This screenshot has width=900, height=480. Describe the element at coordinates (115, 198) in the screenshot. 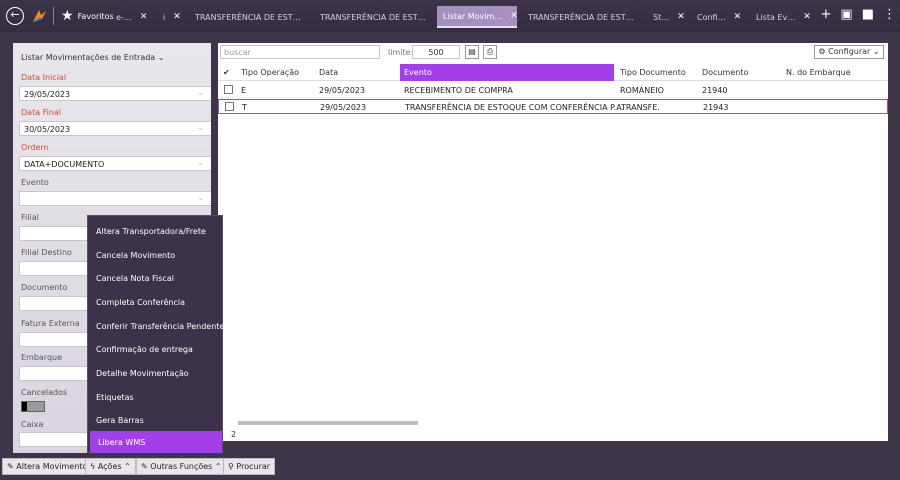

I see `evento-select: ⌄` at that location.